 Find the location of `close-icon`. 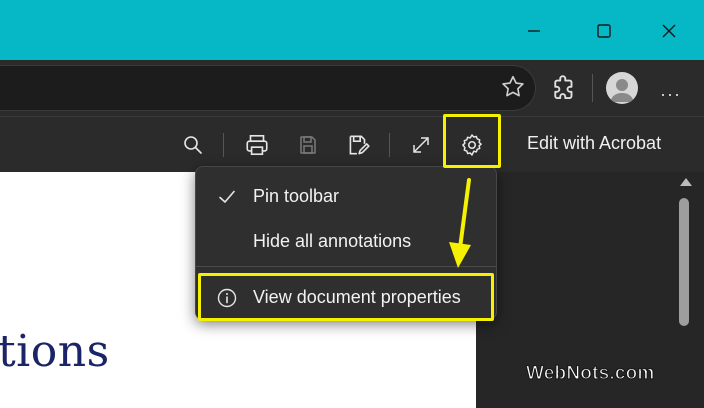

close-icon is located at coordinates (669, 31).